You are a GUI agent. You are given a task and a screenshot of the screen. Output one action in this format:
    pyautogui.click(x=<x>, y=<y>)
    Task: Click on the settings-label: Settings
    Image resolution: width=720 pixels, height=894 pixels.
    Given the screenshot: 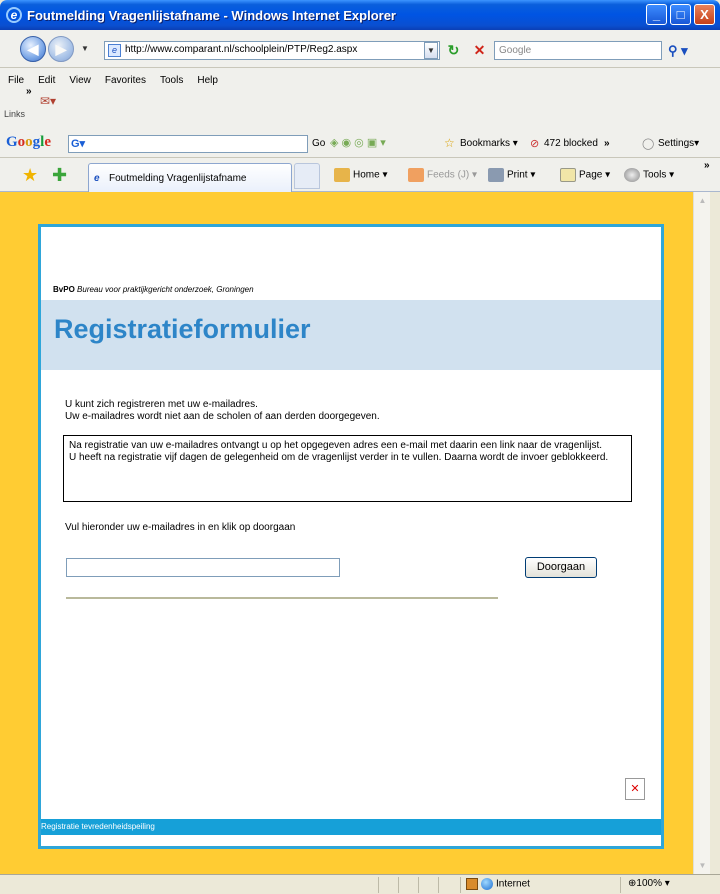 What is the action you would take?
    pyautogui.click(x=676, y=143)
    